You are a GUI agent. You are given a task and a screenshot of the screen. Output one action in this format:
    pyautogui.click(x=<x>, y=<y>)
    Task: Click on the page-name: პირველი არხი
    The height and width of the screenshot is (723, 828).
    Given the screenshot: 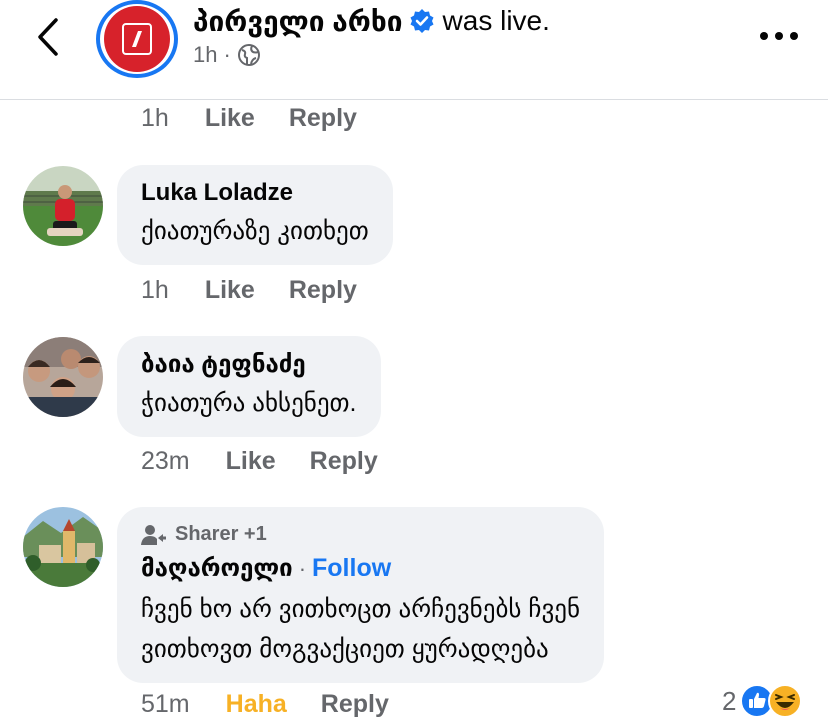 What is the action you would take?
    pyautogui.click(x=298, y=21)
    